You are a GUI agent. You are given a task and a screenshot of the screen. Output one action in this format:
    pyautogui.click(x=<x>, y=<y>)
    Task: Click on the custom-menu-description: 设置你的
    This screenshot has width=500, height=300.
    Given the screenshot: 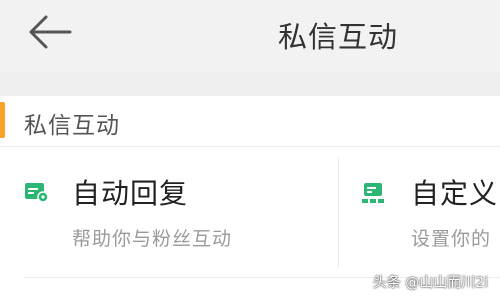 What is the action you would take?
    pyautogui.click(x=451, y=239)
    